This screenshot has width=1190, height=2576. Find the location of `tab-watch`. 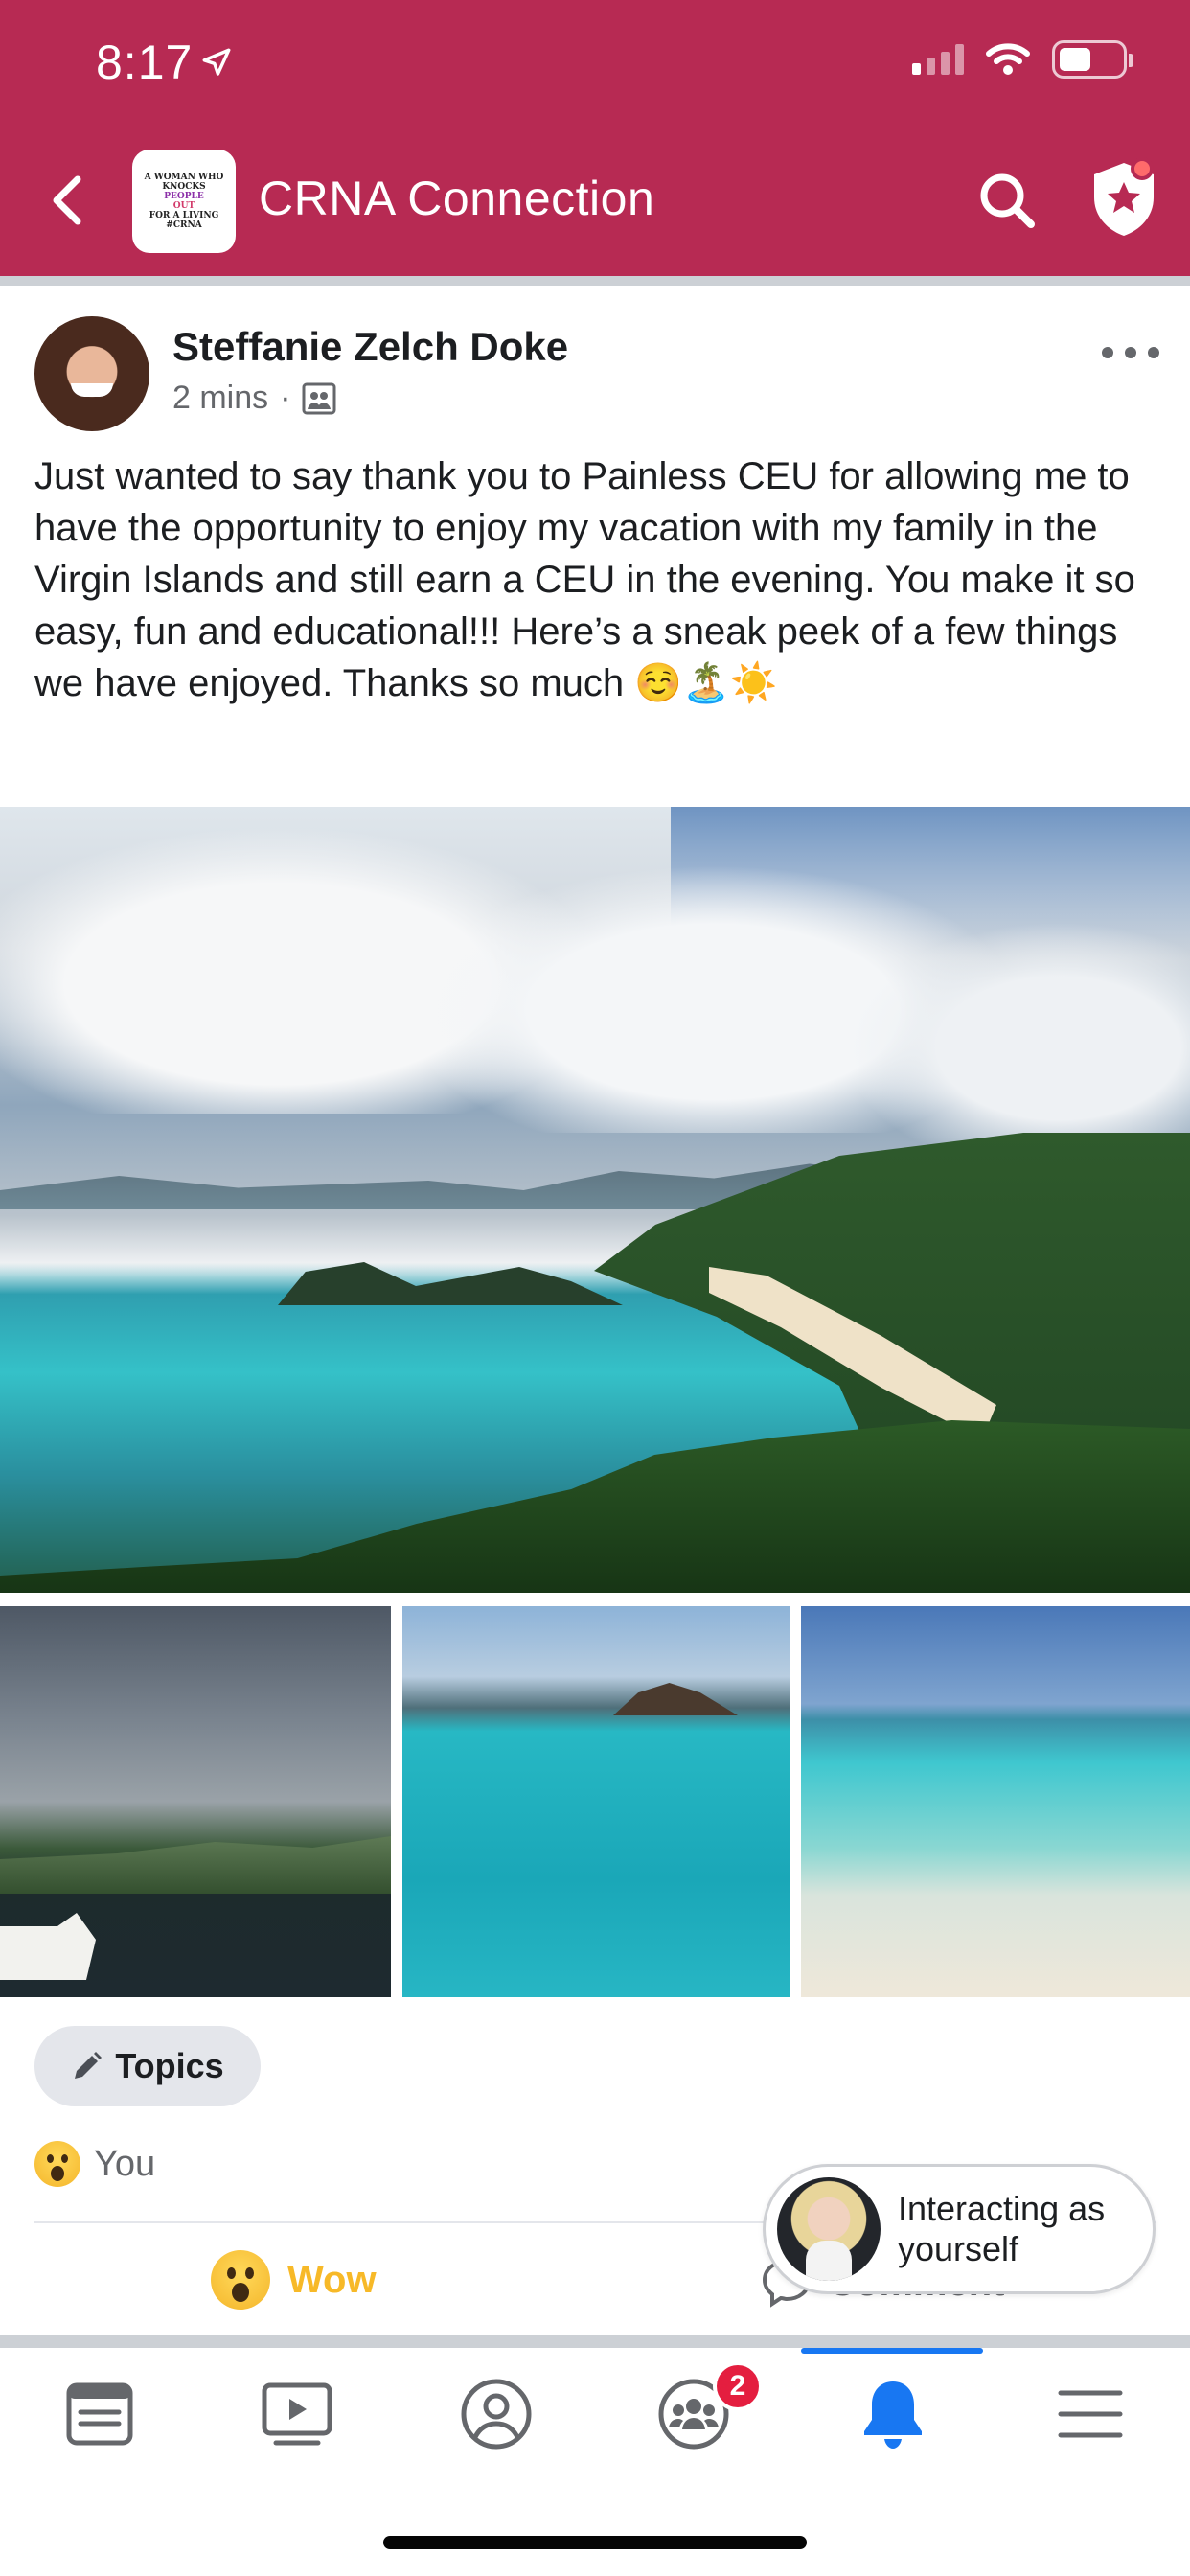

tab-watch is located at coordinates (297, 2414).